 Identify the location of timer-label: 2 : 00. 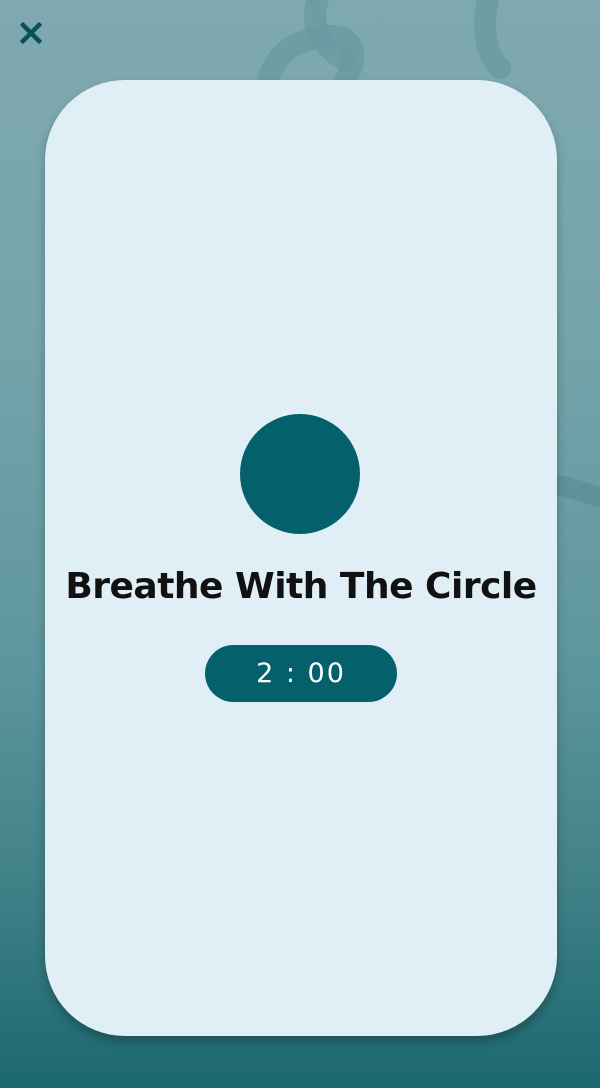
(301, 673).